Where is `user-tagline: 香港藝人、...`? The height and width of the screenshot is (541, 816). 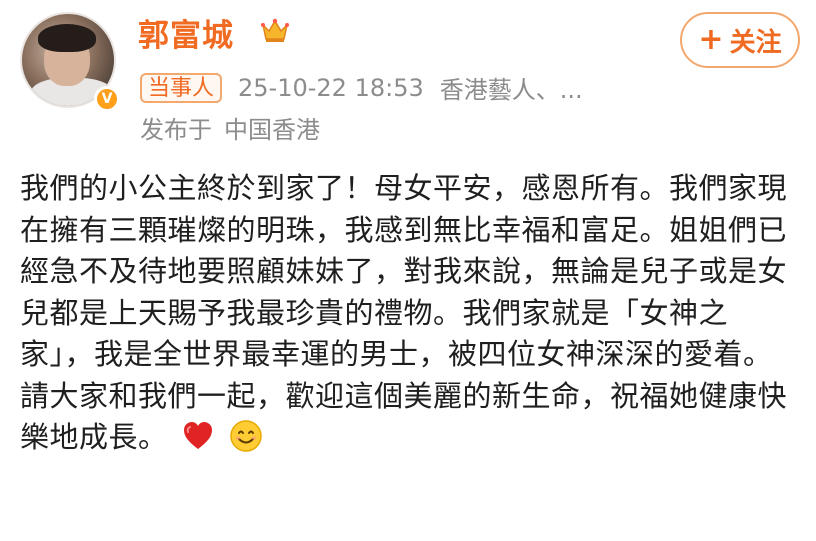
user-tagline: 香港藝人、... is located at coordinates (511, 87).